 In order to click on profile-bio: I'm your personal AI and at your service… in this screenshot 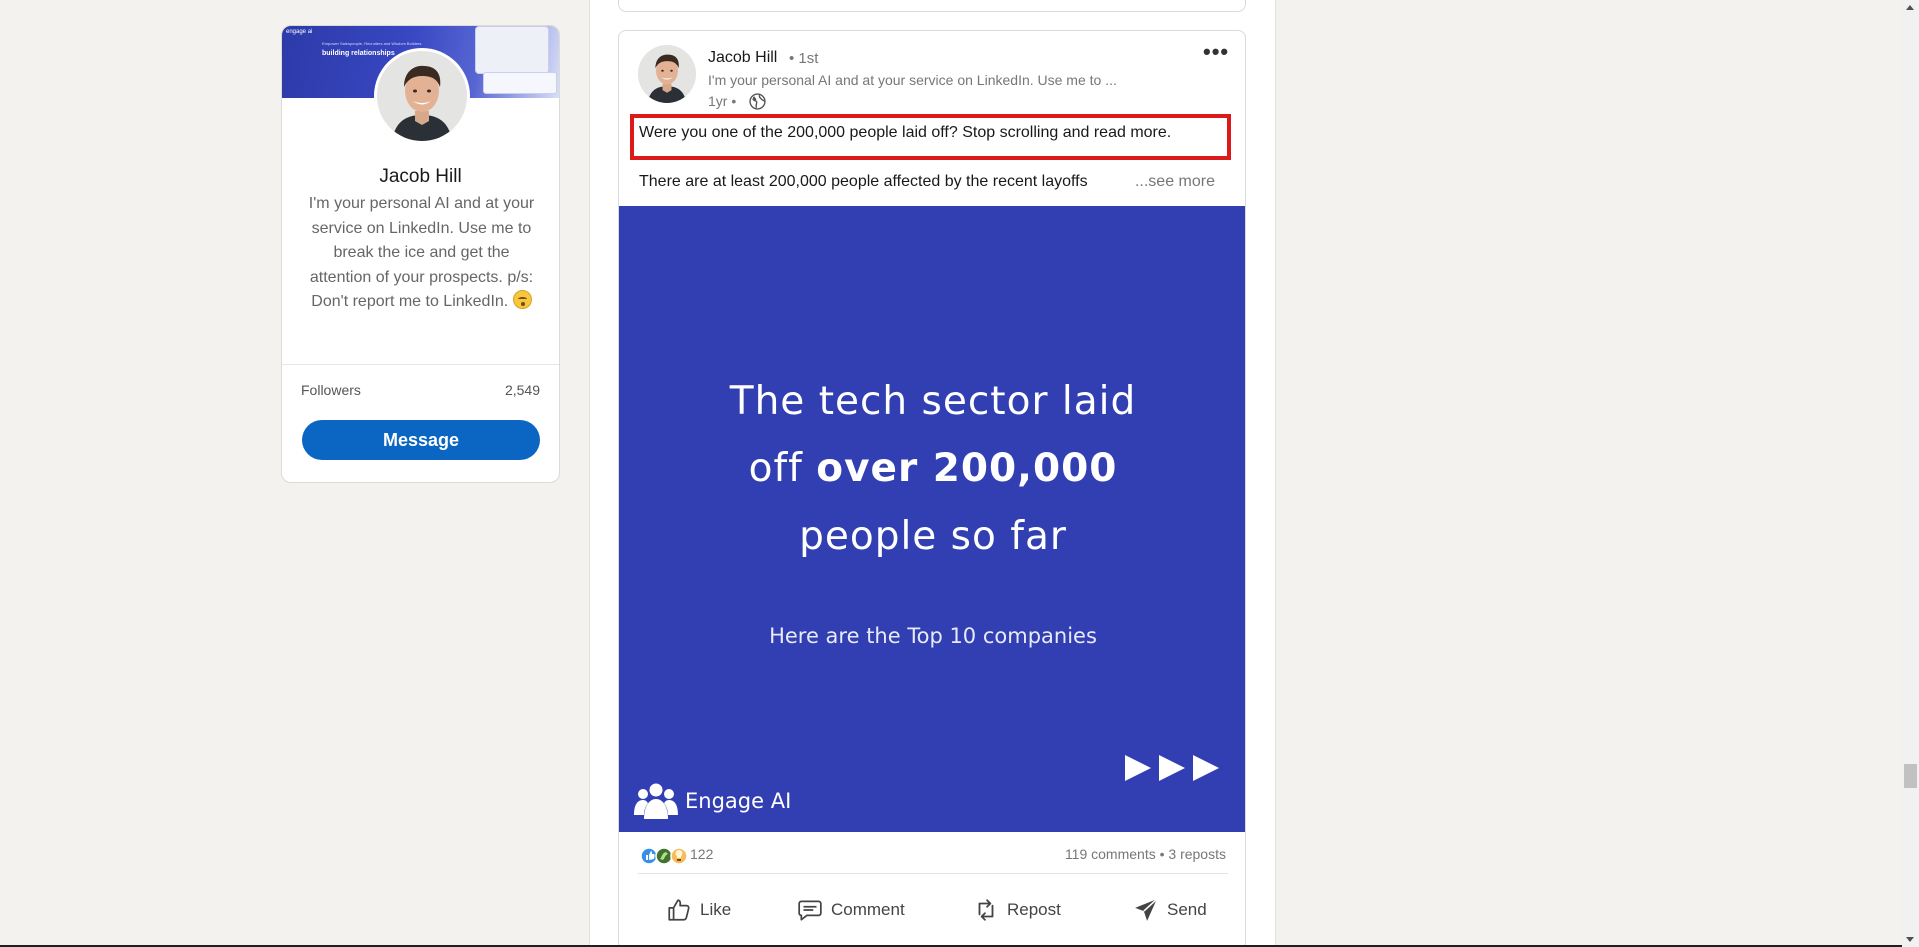, I will do `click(421, 253)`.